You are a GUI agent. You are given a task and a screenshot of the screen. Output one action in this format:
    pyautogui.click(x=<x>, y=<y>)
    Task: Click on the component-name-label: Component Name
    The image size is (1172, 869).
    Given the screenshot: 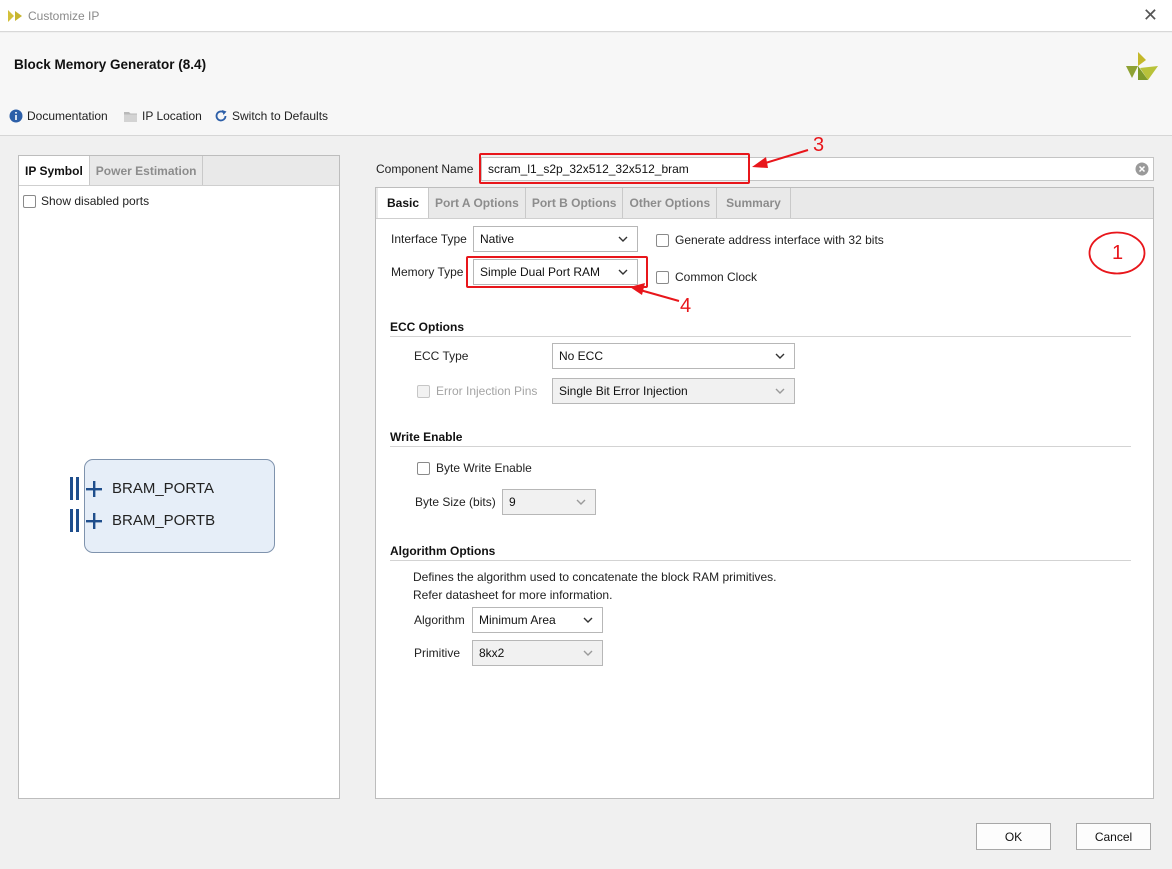 What is the action you would take?
    pyautogui.click(x=425, y=169)
    